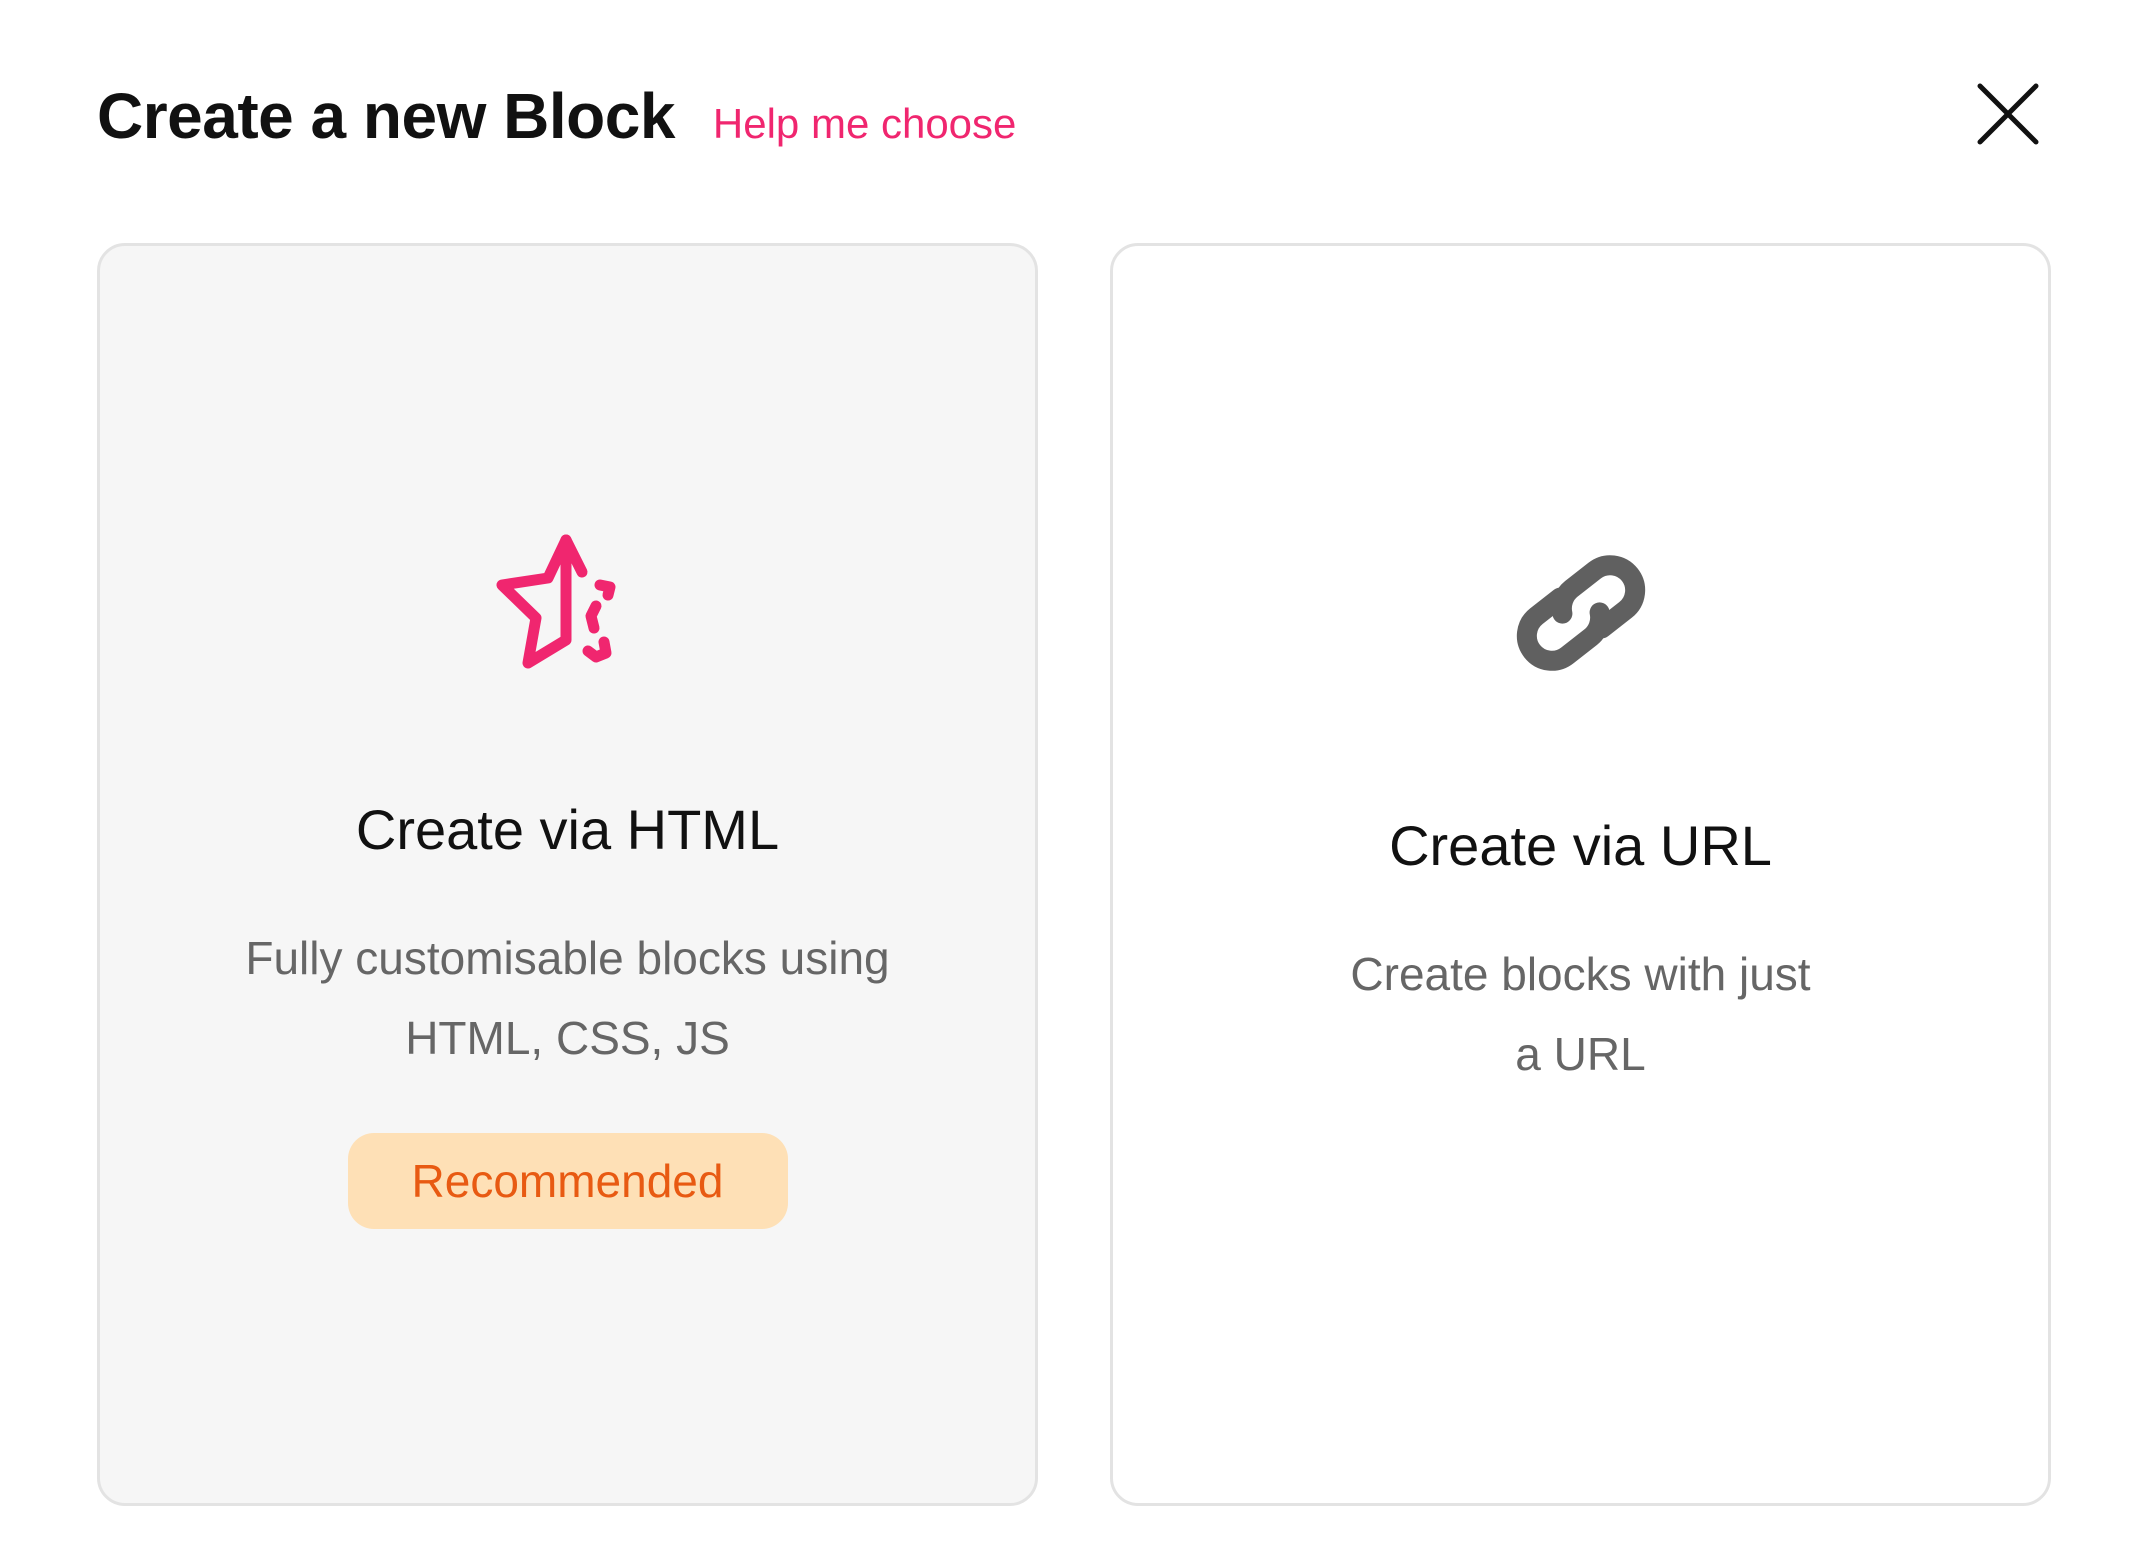 This screenshot has height=1568, width=2144. I want to click on recommended-badge: Recommended, so click(567, 1181).